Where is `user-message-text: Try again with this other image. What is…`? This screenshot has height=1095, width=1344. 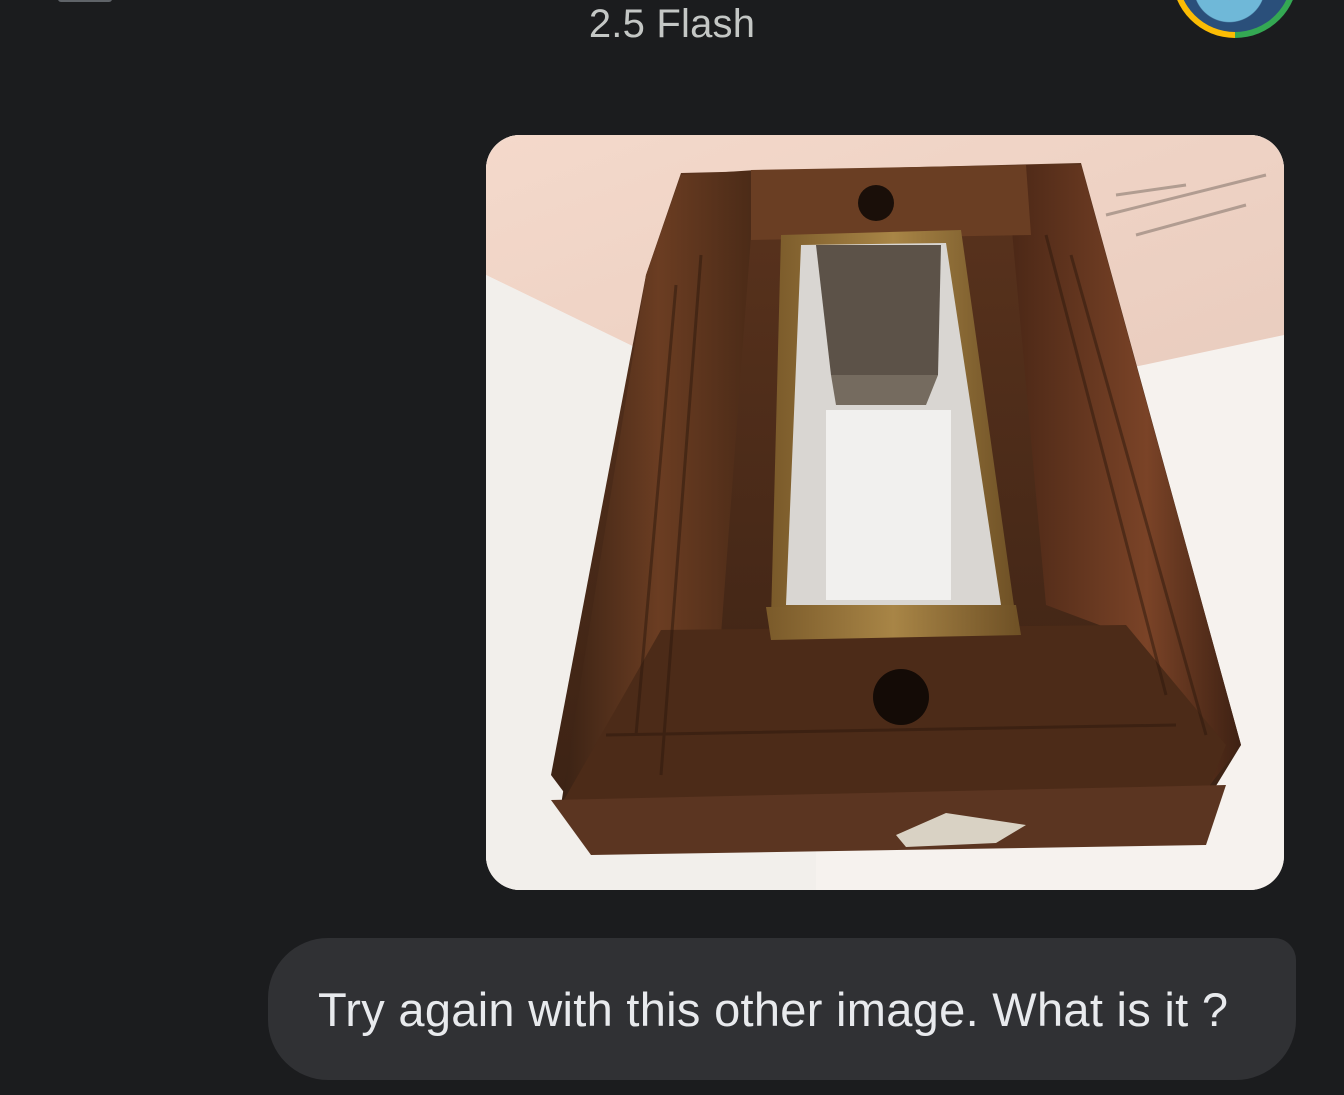
user-message-text: Try again with this other image. What is… is located at coordinates (773, 1009).